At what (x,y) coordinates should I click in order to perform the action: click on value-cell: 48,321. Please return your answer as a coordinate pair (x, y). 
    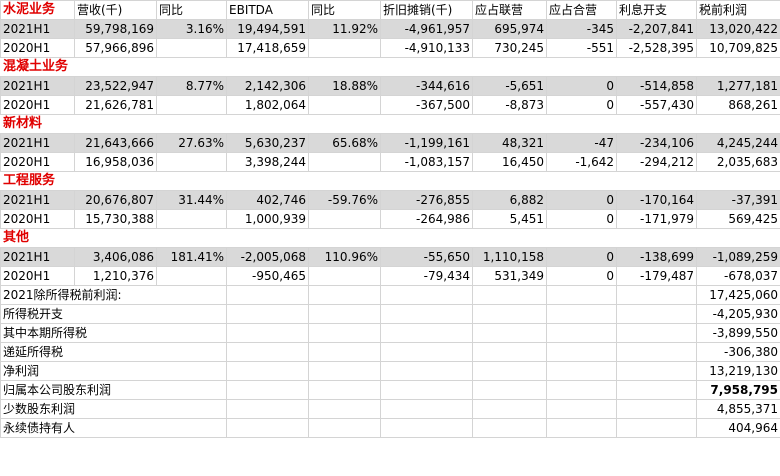
    Looking at the image, I should click on (509, 143).